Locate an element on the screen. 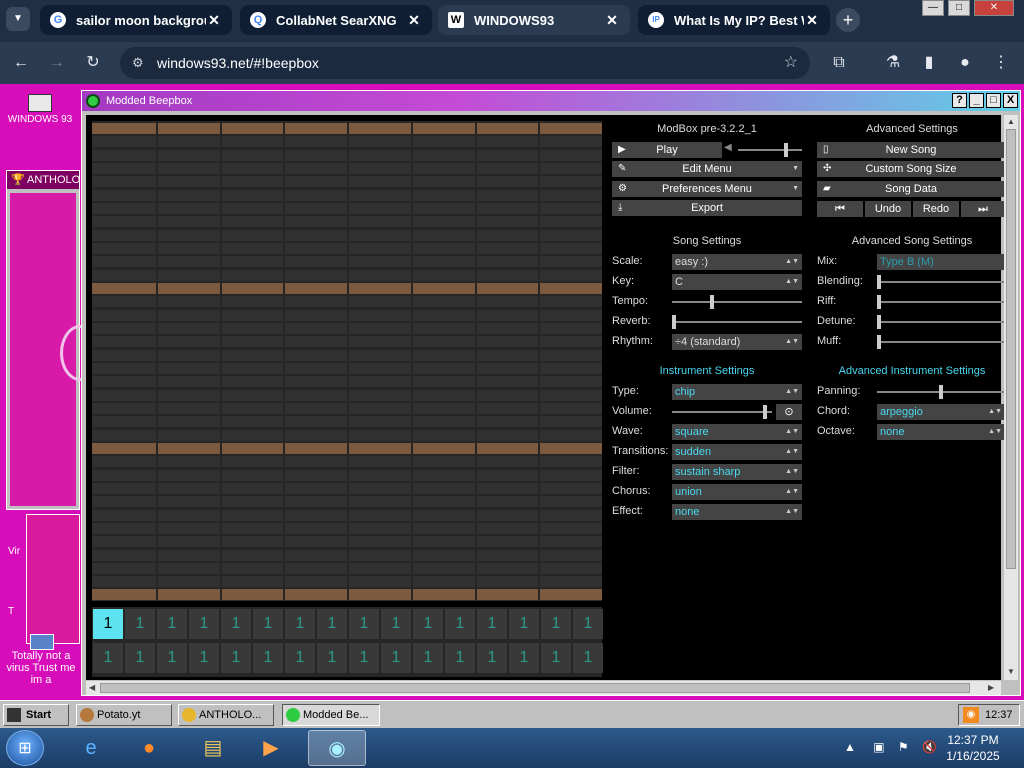  horizontal-scrollbar: ◀ ▶ is located at coordinates (543, 688).